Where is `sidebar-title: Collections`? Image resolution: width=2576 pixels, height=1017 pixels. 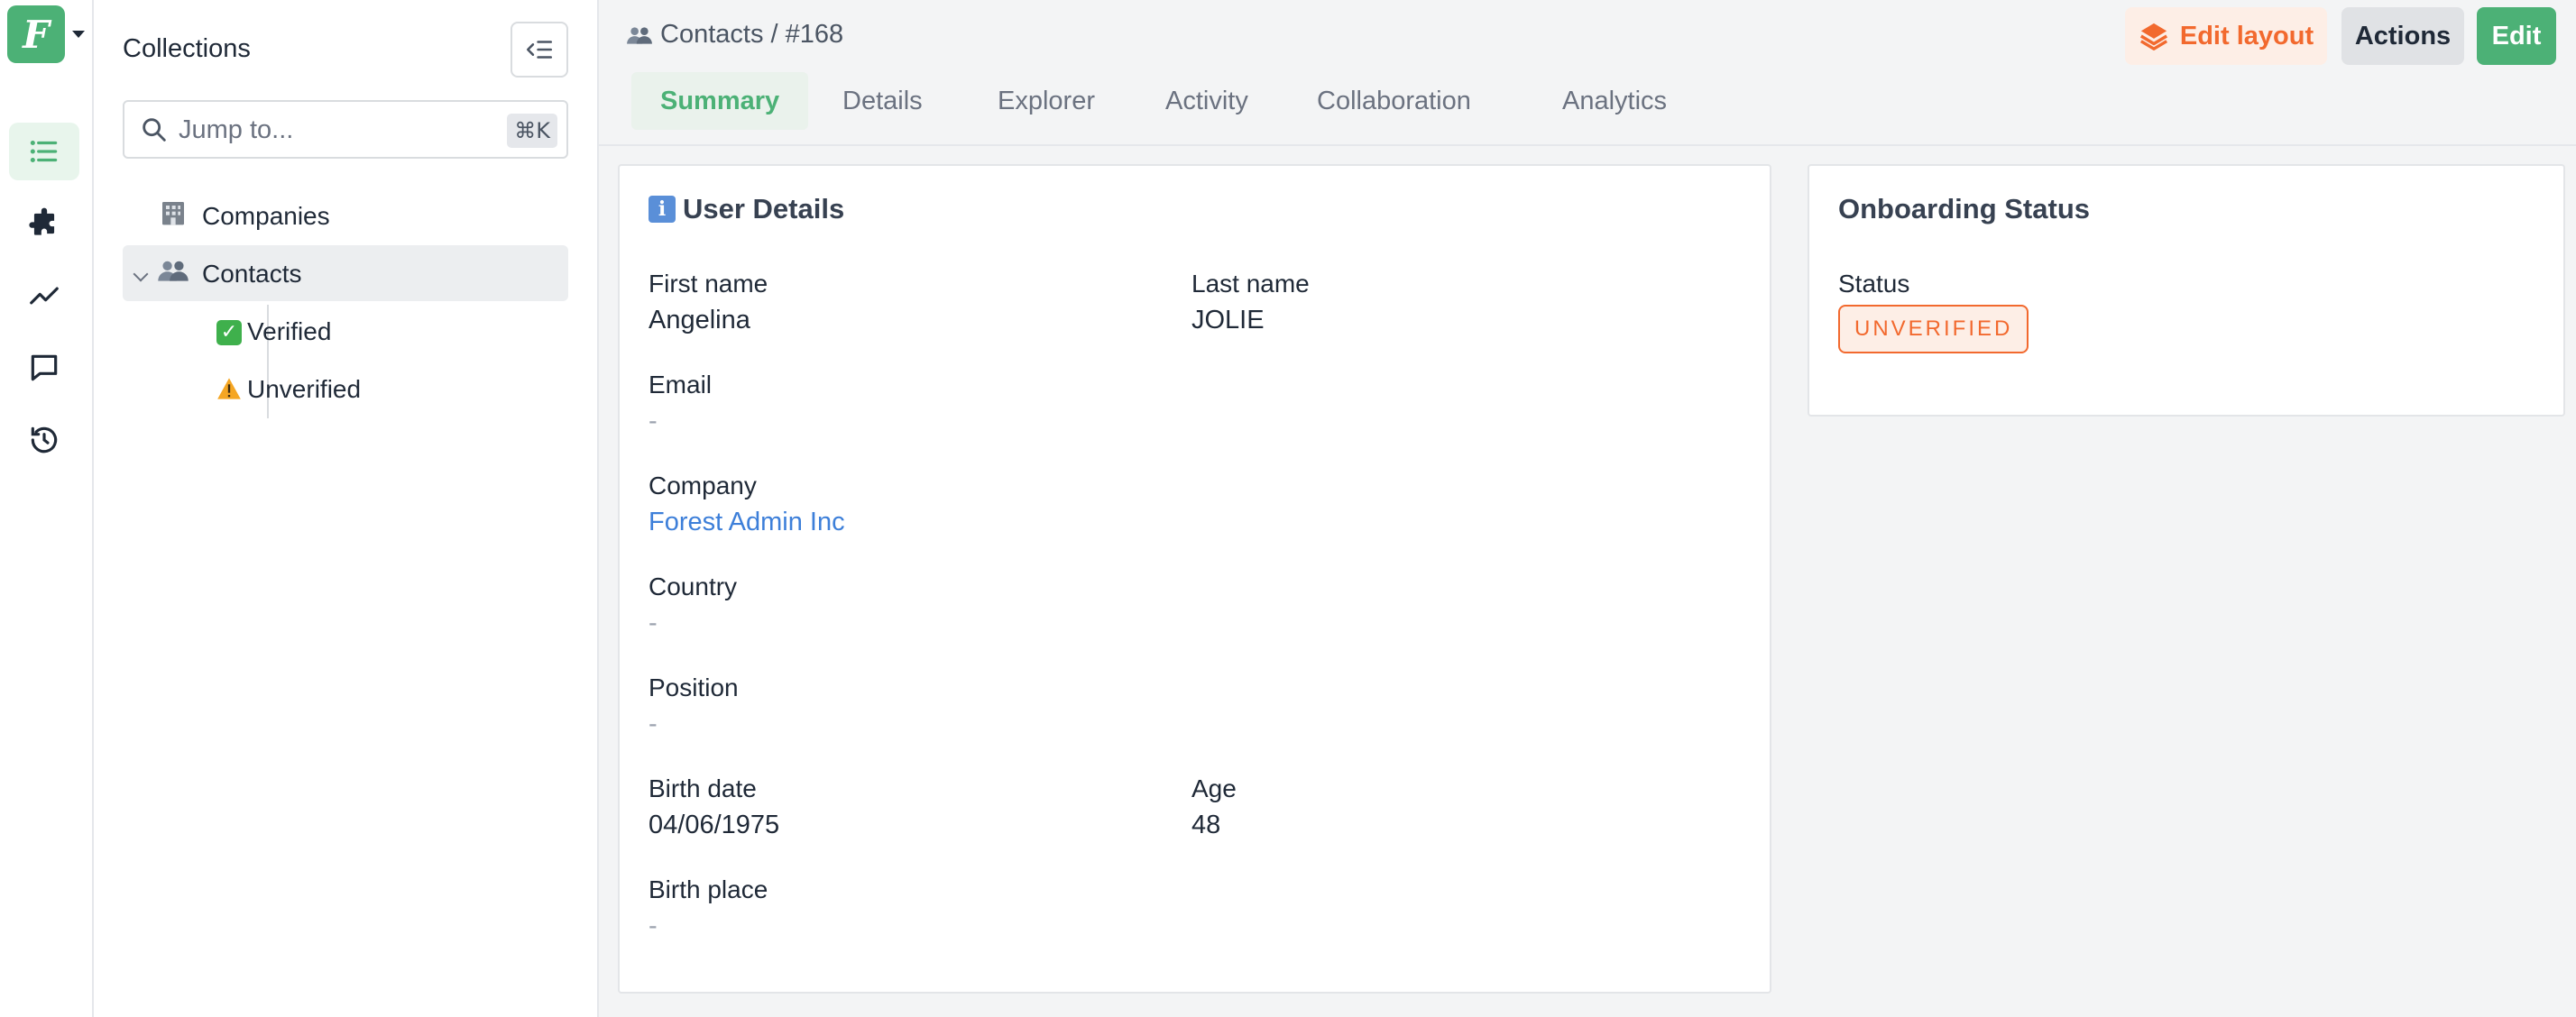
sidebar-title: Collections is located at coordinates (187, 49).